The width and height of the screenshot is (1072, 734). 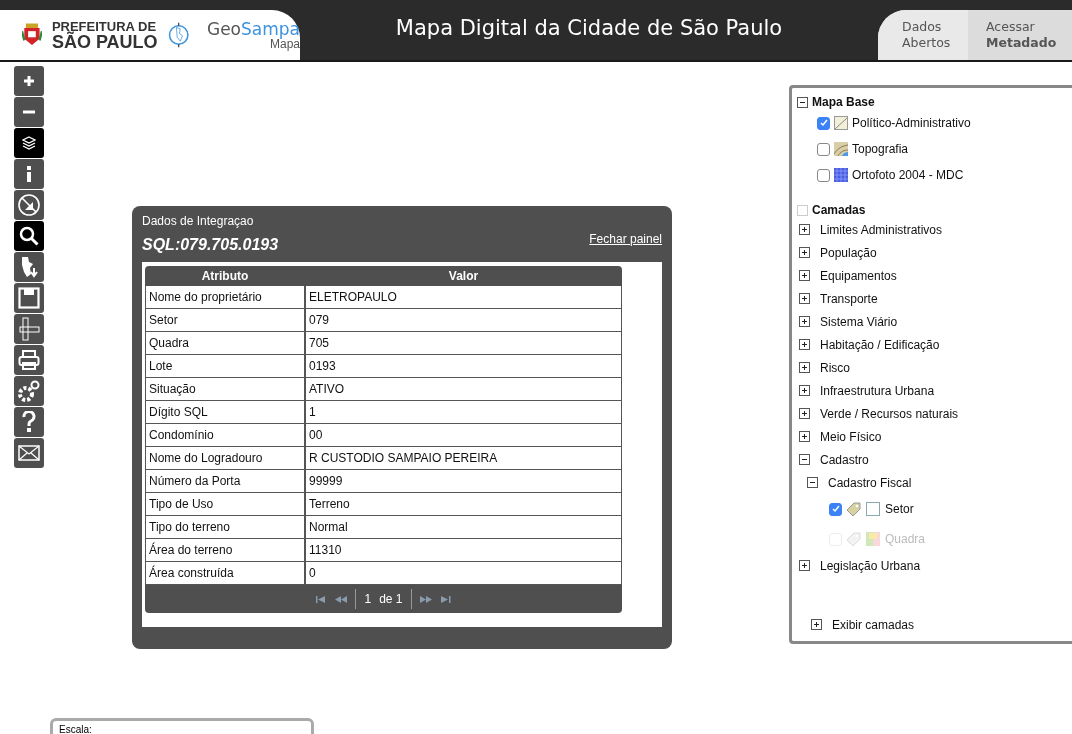 I want to click on sql-code: SQL:079.705.0193, so click(x=210, y=245).